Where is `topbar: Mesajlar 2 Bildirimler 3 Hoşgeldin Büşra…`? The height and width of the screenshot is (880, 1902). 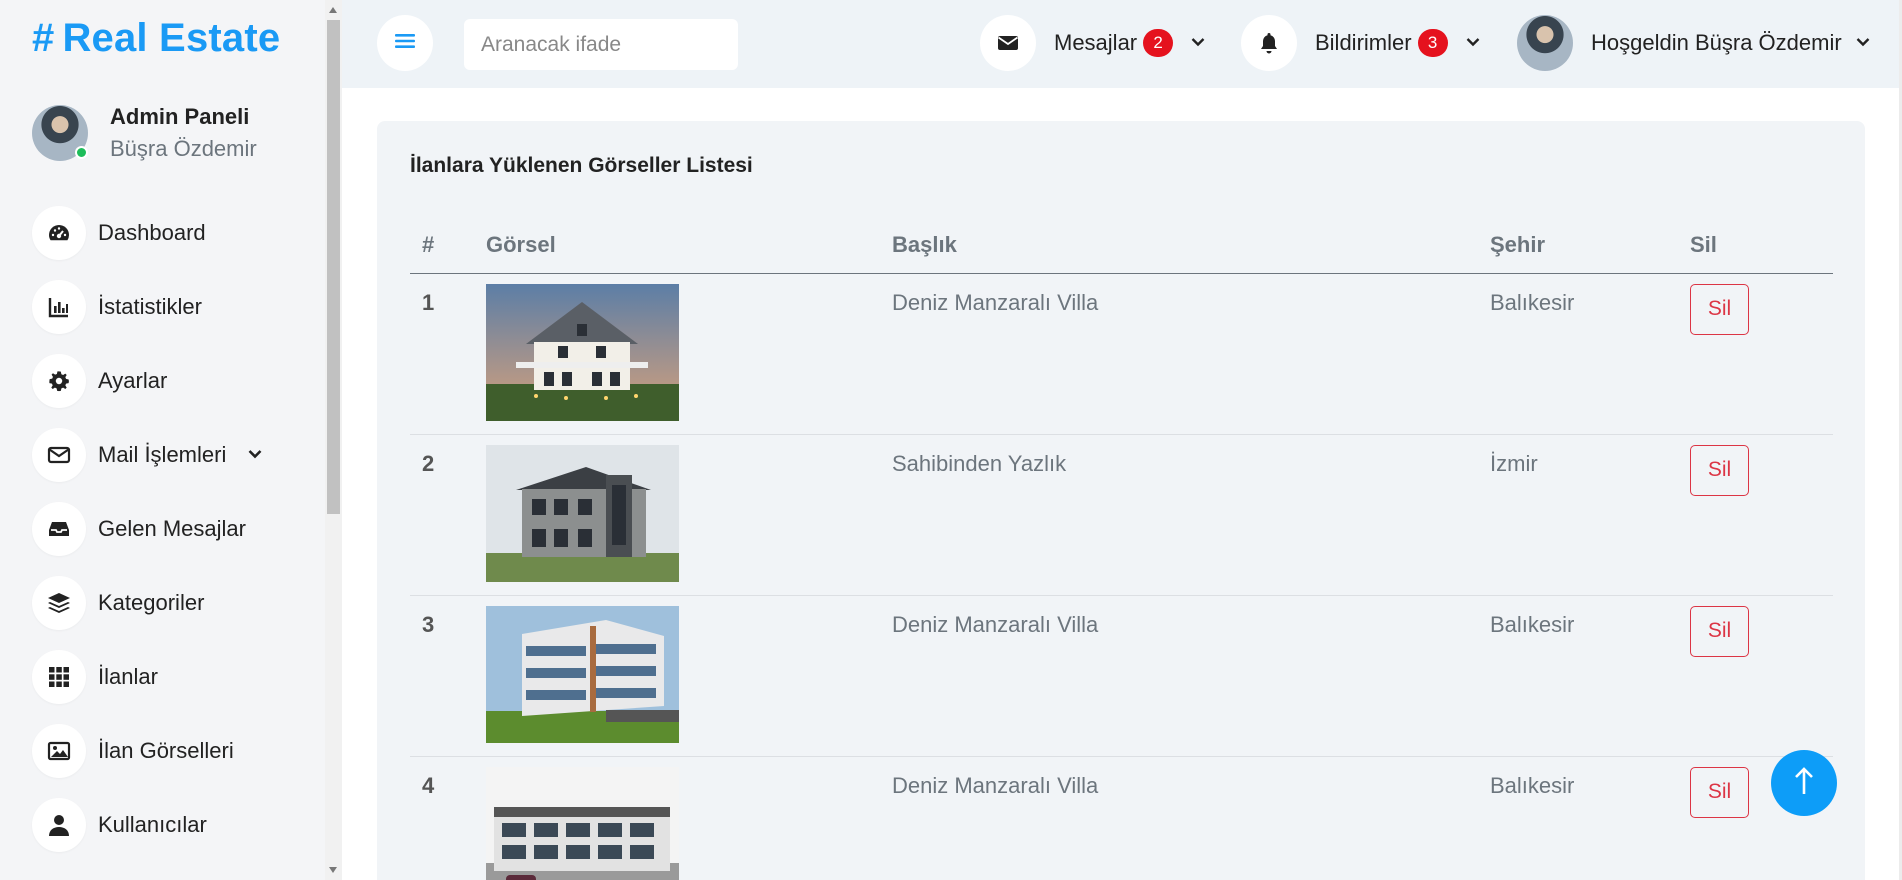 topbar: Mesajlar 2 Bildirimler 3 Hoşgeldin Büşra… is located at coordinates (1122, 44).